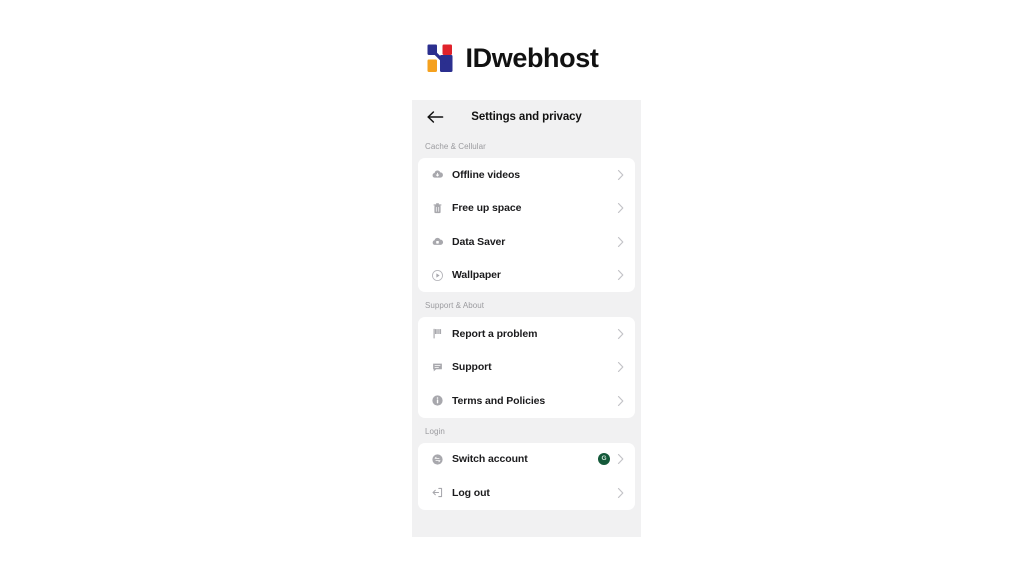  I want to click on switch-account-icon, so click(437, 459).